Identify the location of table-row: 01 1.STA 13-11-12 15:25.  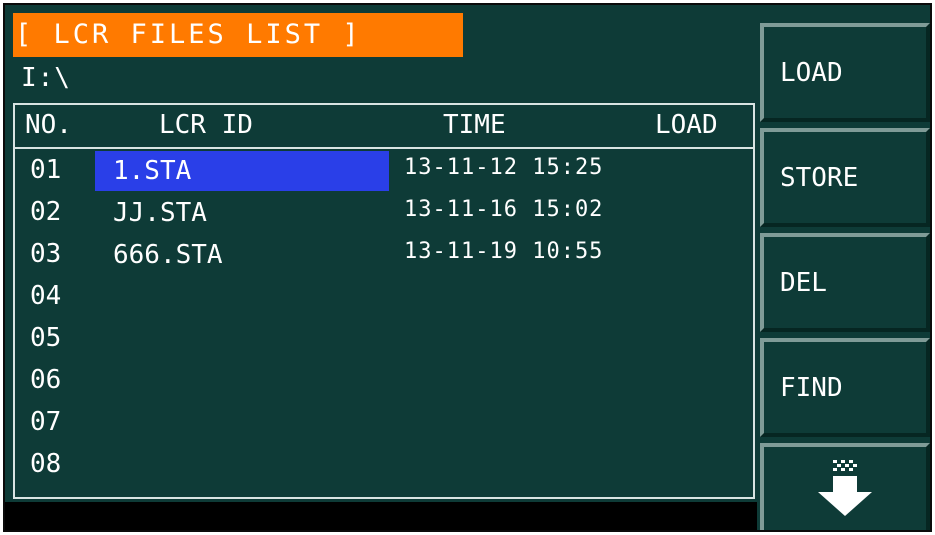
(384, 172).